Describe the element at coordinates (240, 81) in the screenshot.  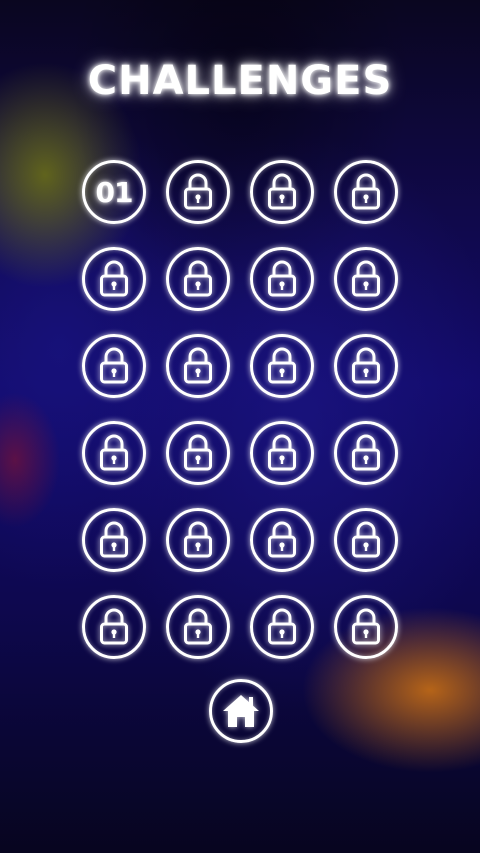
I see `page-title: CHALLENGES` at that location.